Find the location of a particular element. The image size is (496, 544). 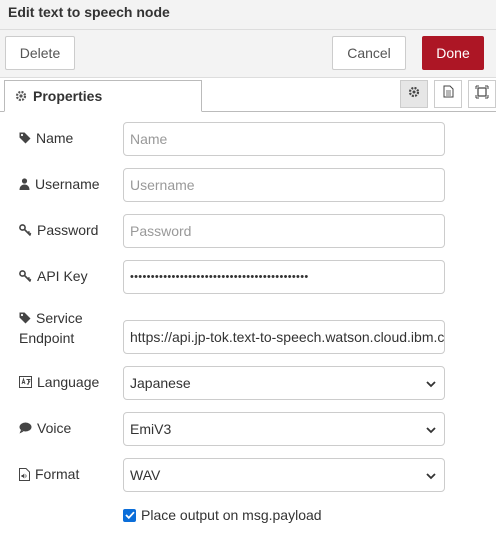

form-row-username: Username Username is located at coordinates (248, 185).